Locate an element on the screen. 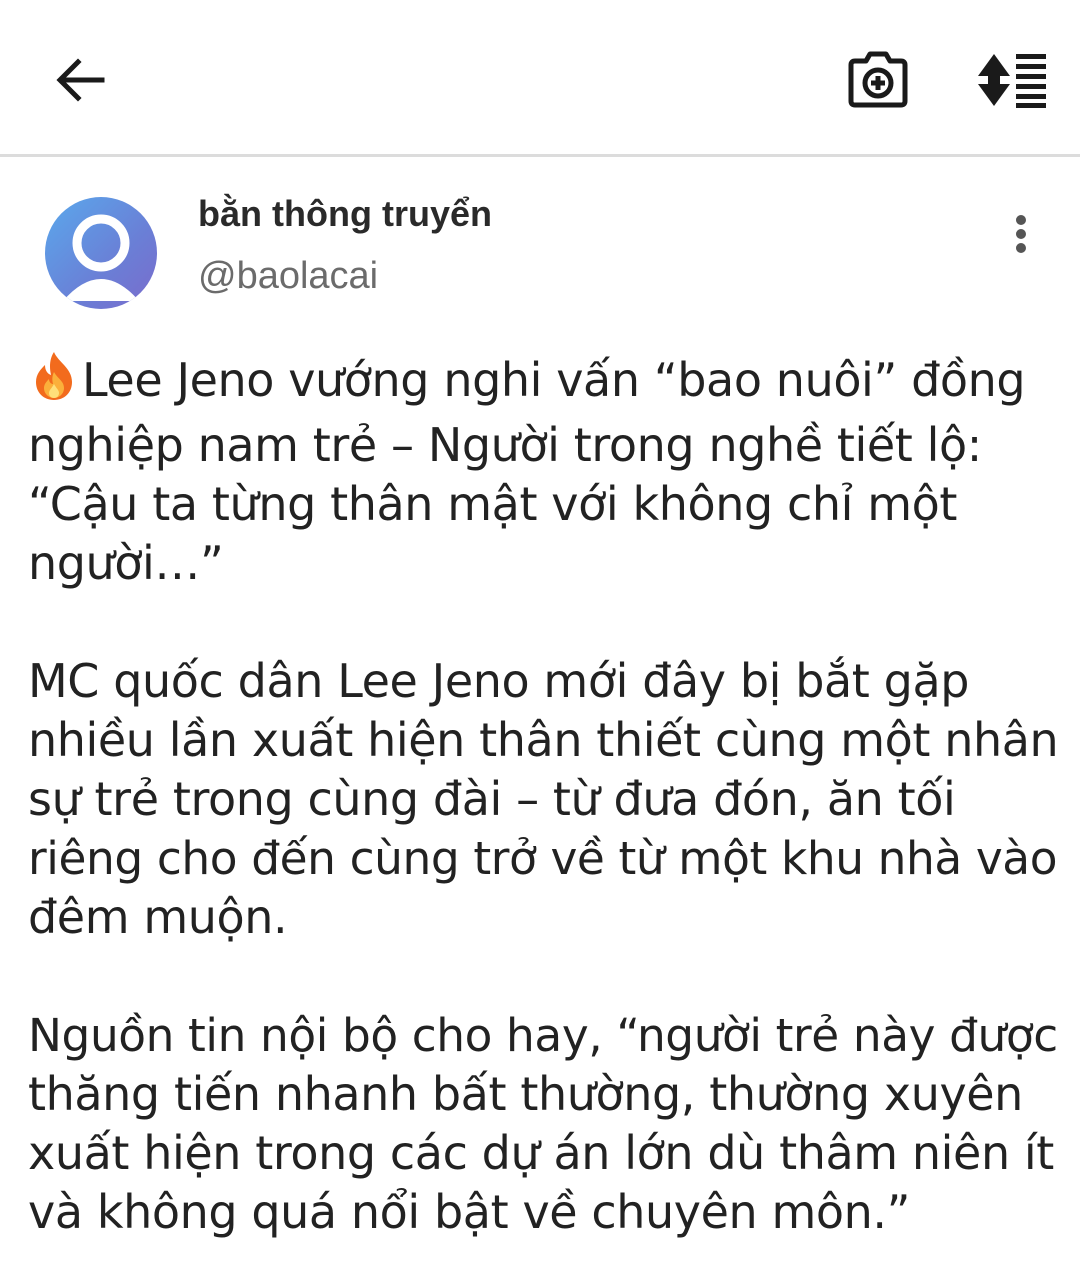 The width and height of the screenshot is (1080, 1275). more-options-button is located at coordinates (1021, 234).